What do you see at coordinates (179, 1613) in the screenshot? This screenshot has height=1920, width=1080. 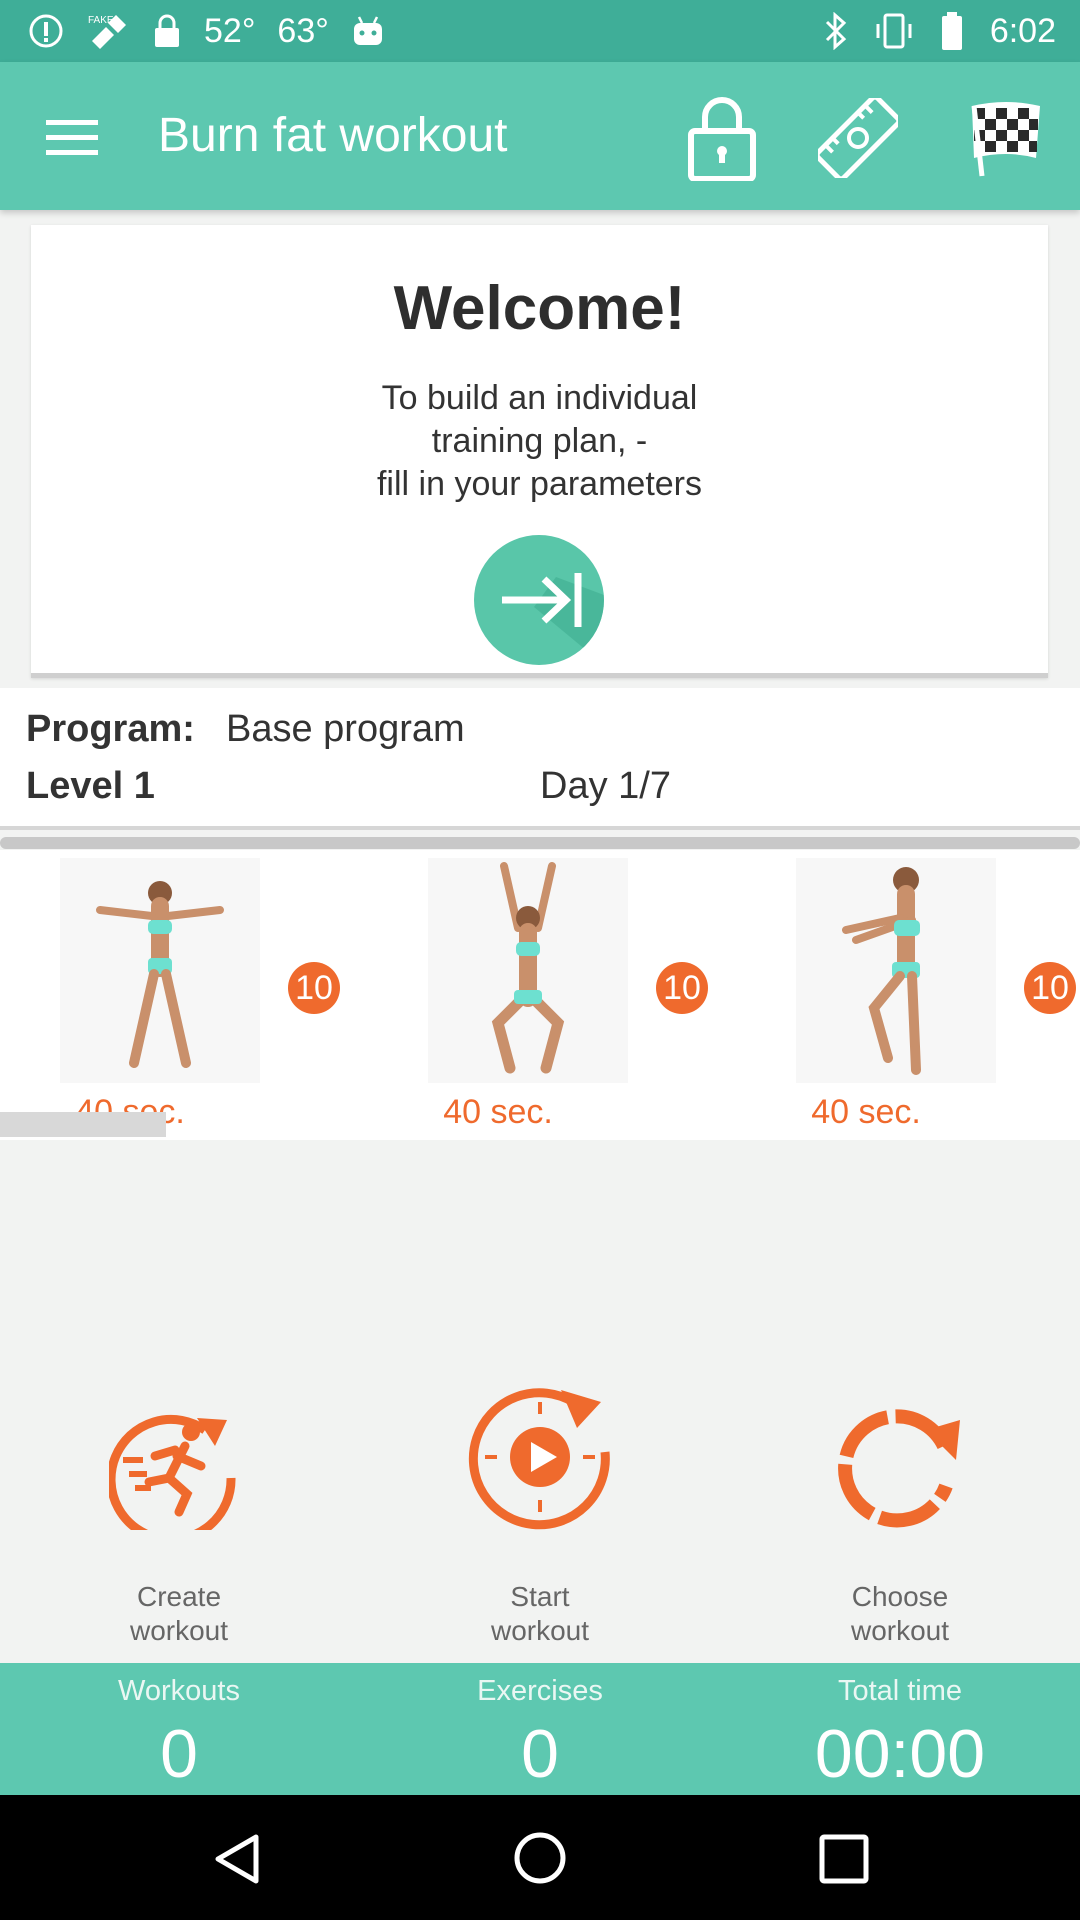 I see `create-workout-label: Create workout` at bounding box center [179, 1613].